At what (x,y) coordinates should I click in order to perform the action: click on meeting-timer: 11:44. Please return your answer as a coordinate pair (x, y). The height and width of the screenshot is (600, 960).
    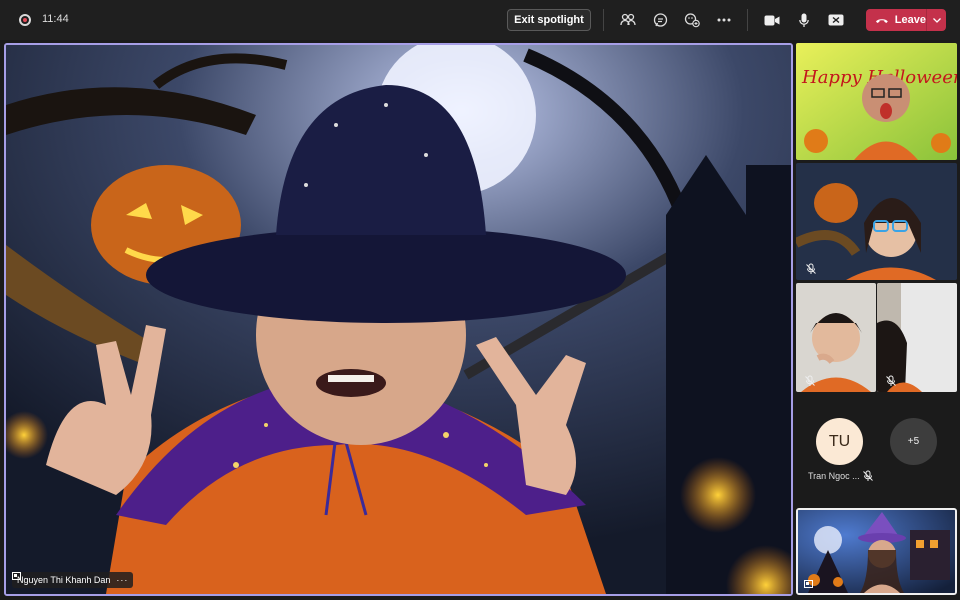
    Looking at the image, I should click on (55, 19).